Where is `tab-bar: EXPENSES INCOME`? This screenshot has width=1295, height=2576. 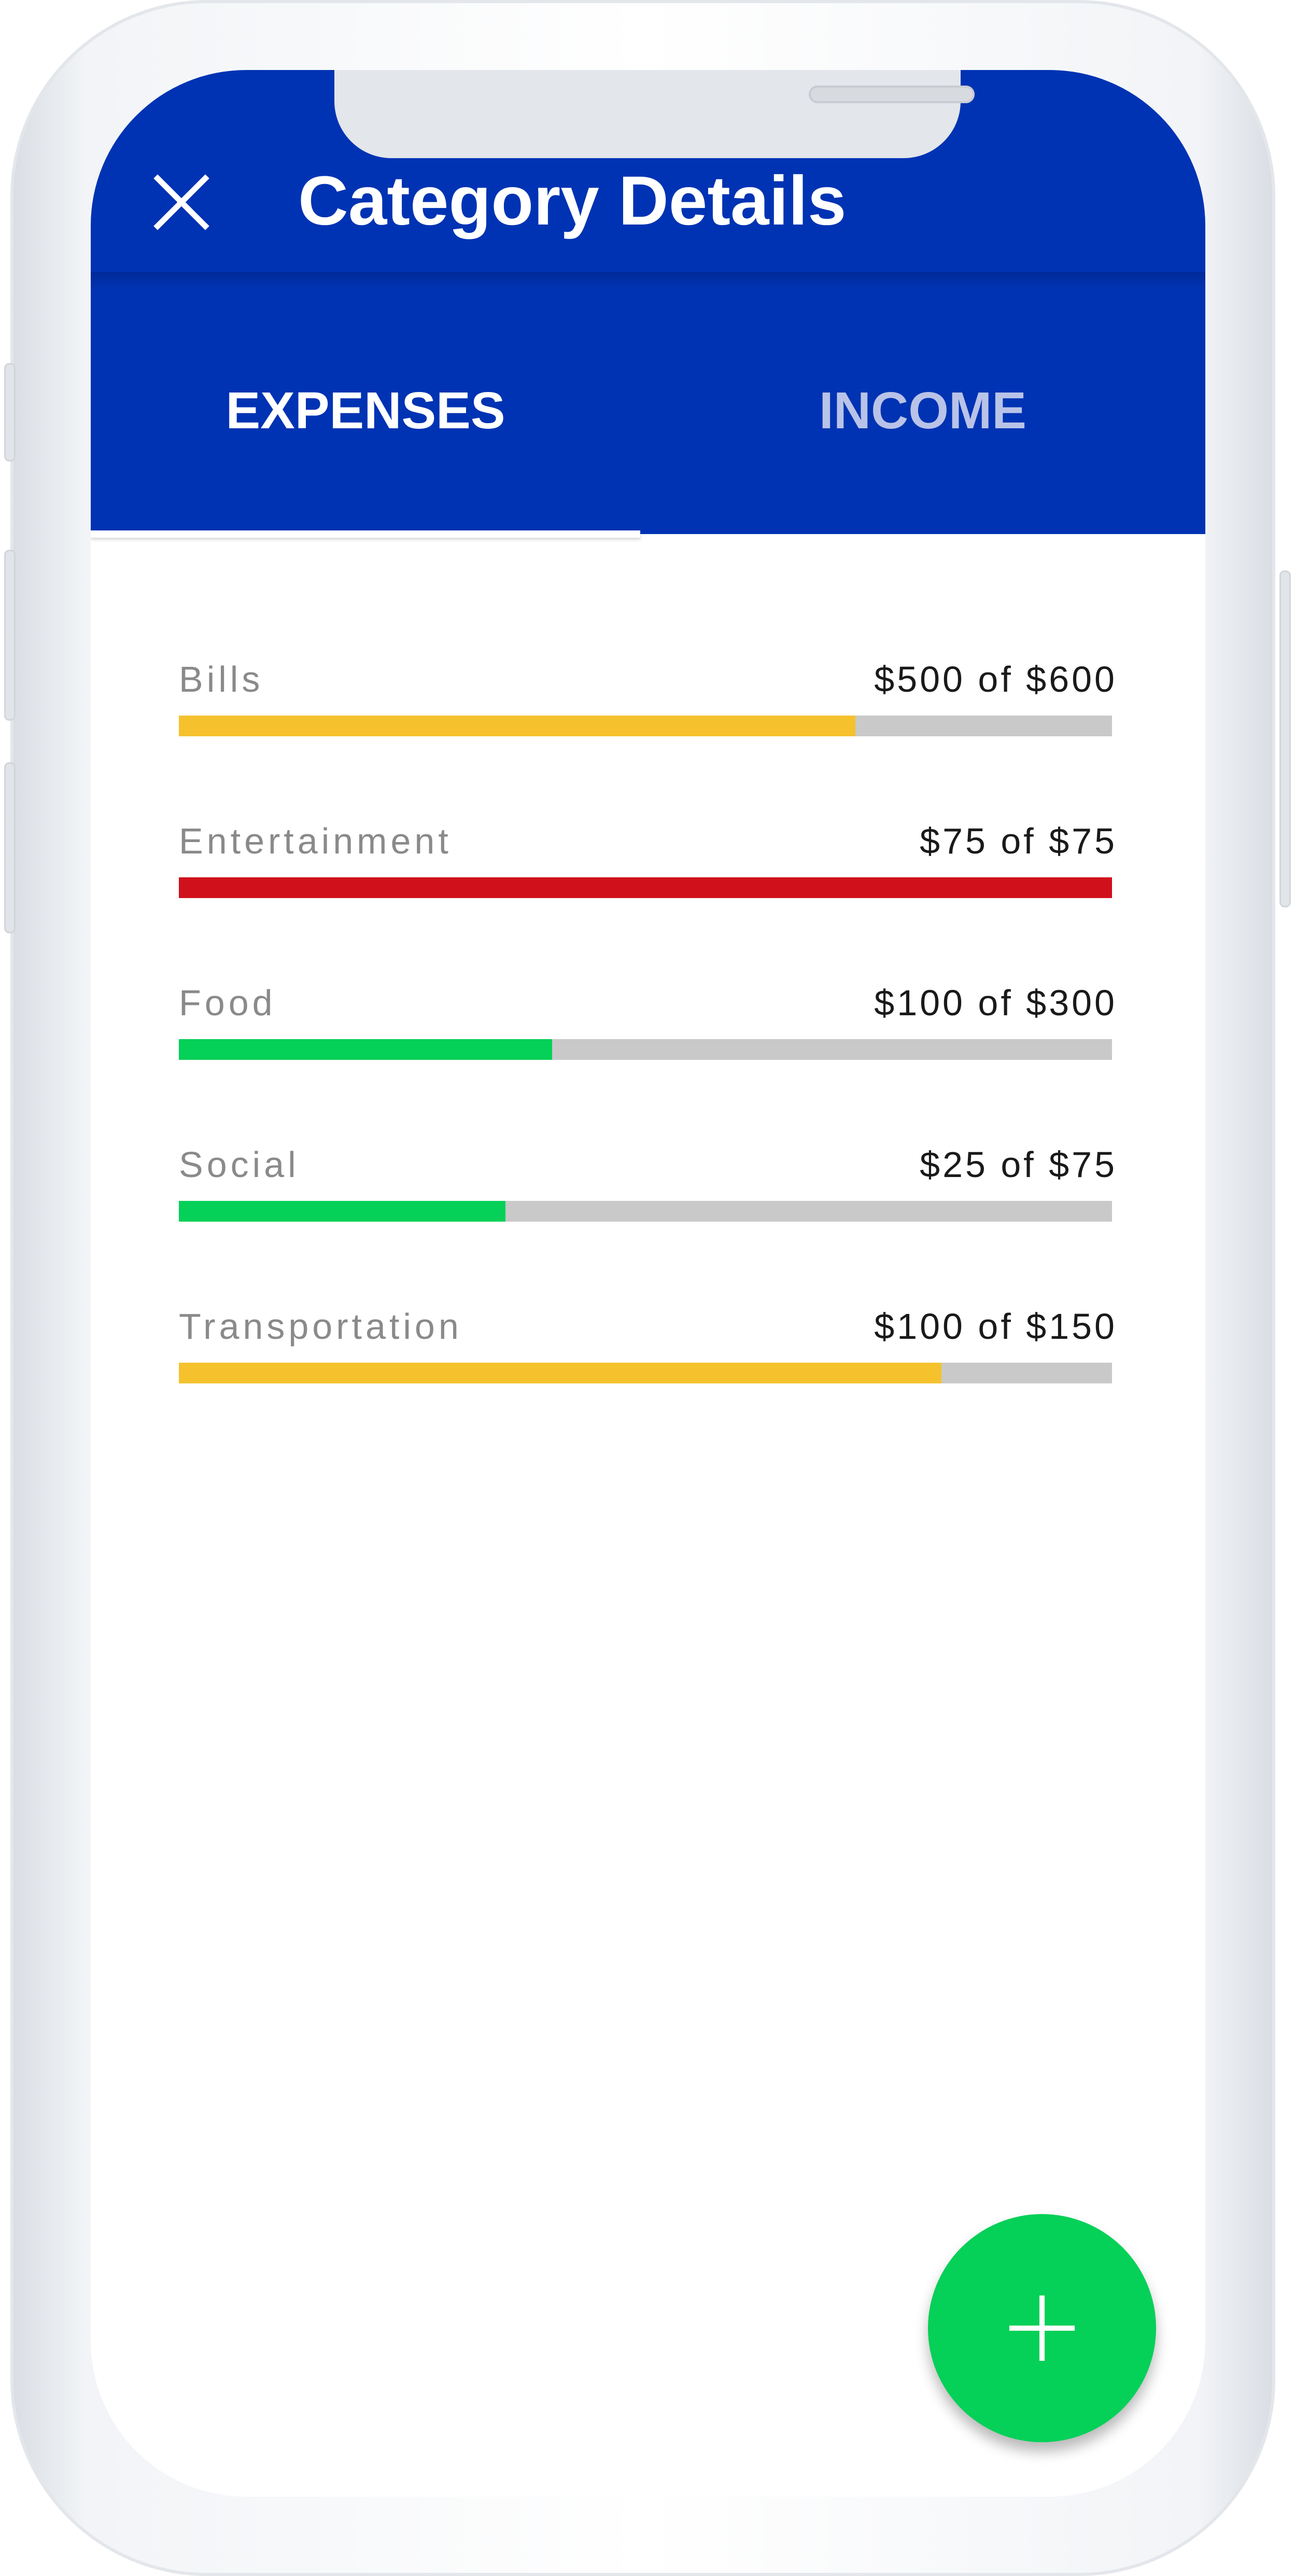 tab-bar: EXPENSES INCOME is located at coordinates (648, 411).